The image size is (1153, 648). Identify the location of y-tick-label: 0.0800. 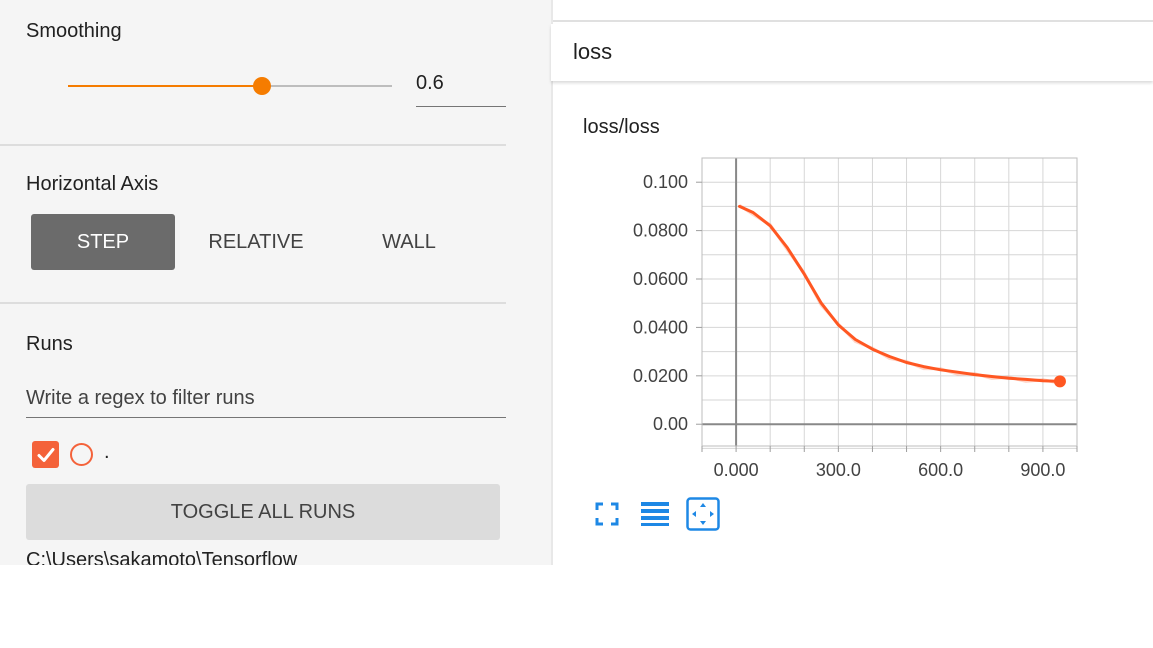
(660, 231).